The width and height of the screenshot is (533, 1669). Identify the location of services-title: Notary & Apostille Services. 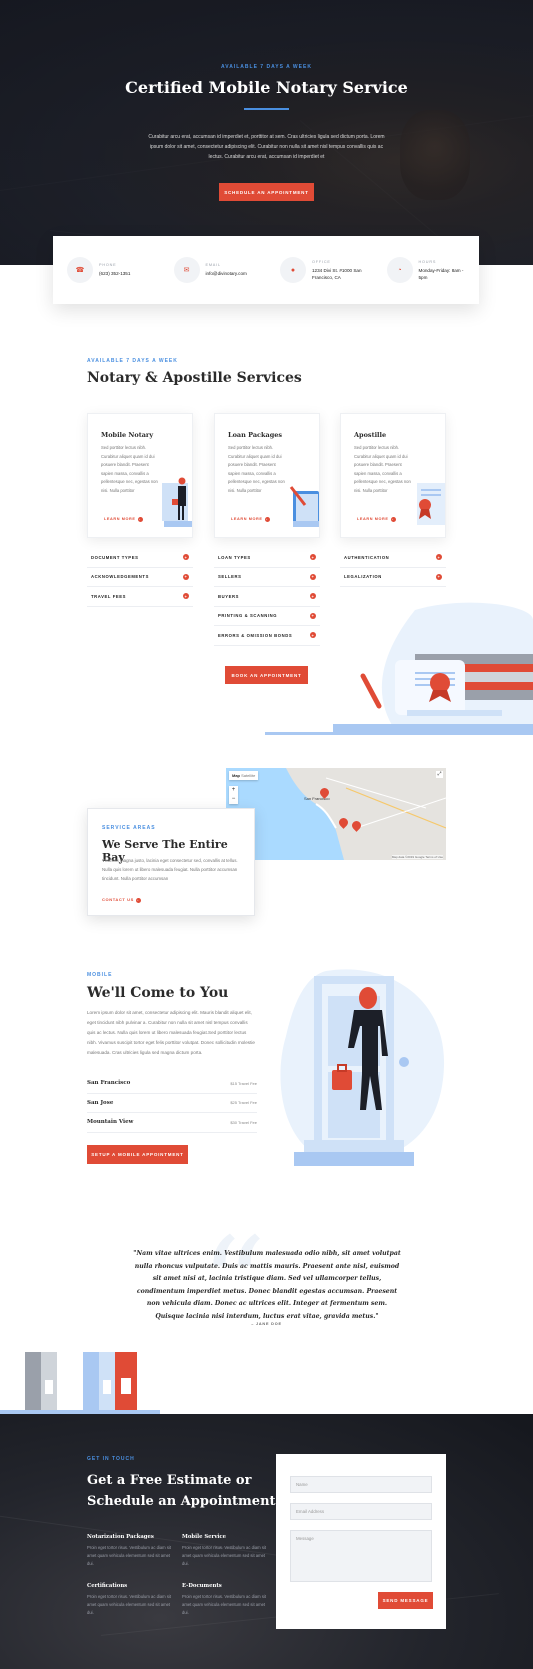
(194, 378).